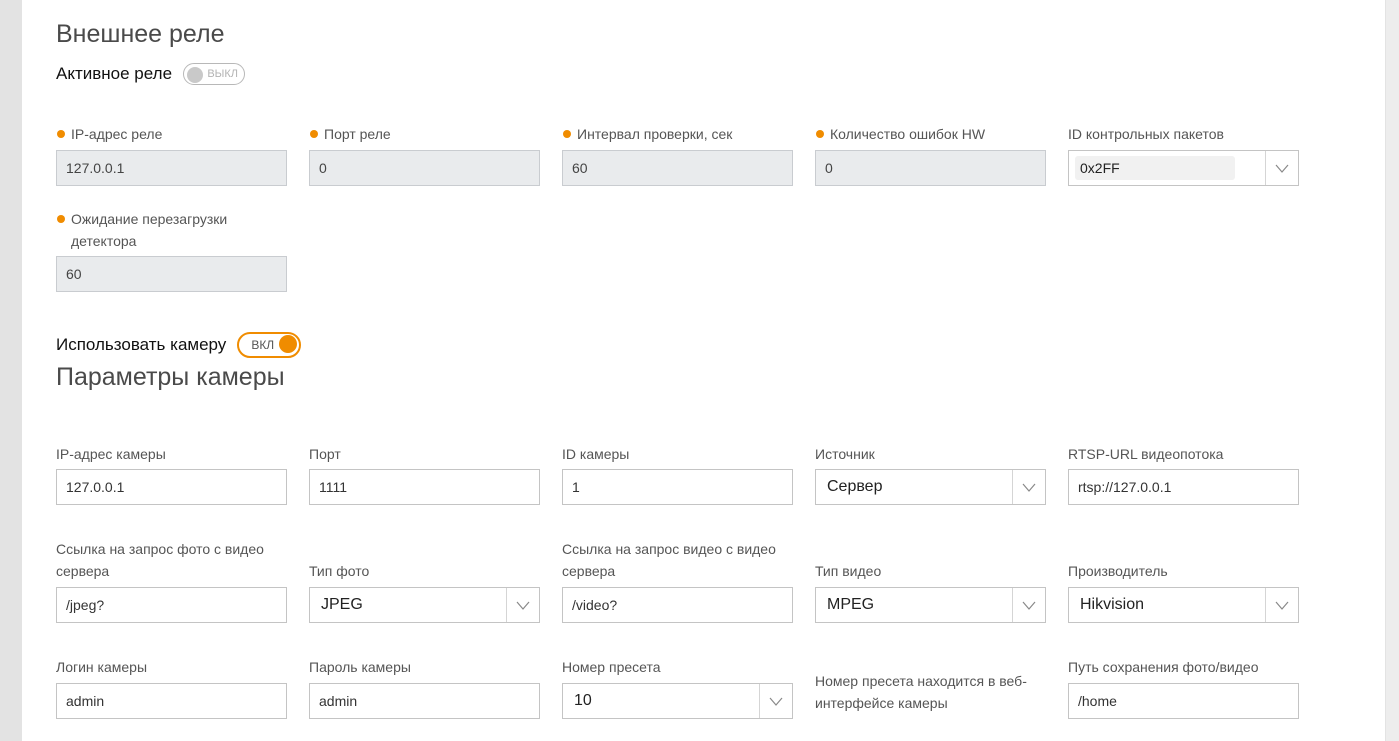 The width and height of the screenshot is (1399, 741). What do you see at coordinates (171, 487) in the screenshot?
I see `camera-ip-input: 127.0.0.1` at bounding box center [171, 487].